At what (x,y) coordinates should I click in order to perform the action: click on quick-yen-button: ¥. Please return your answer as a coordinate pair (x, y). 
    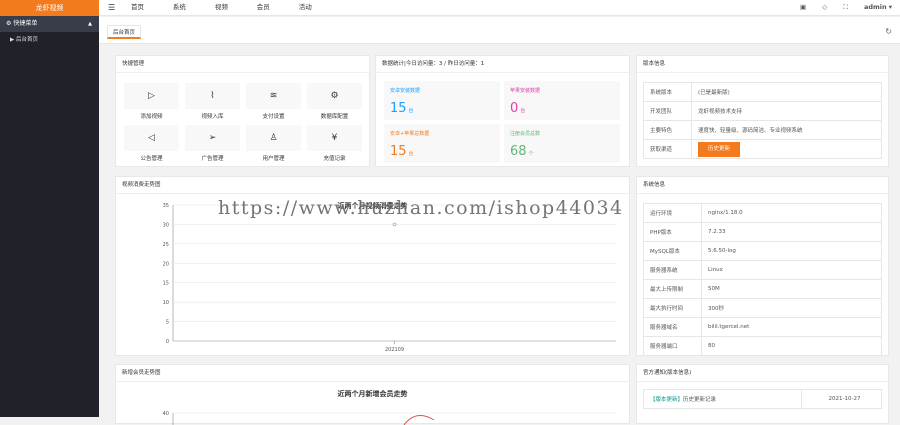
    Looking at the image, I should click on (334, 138).